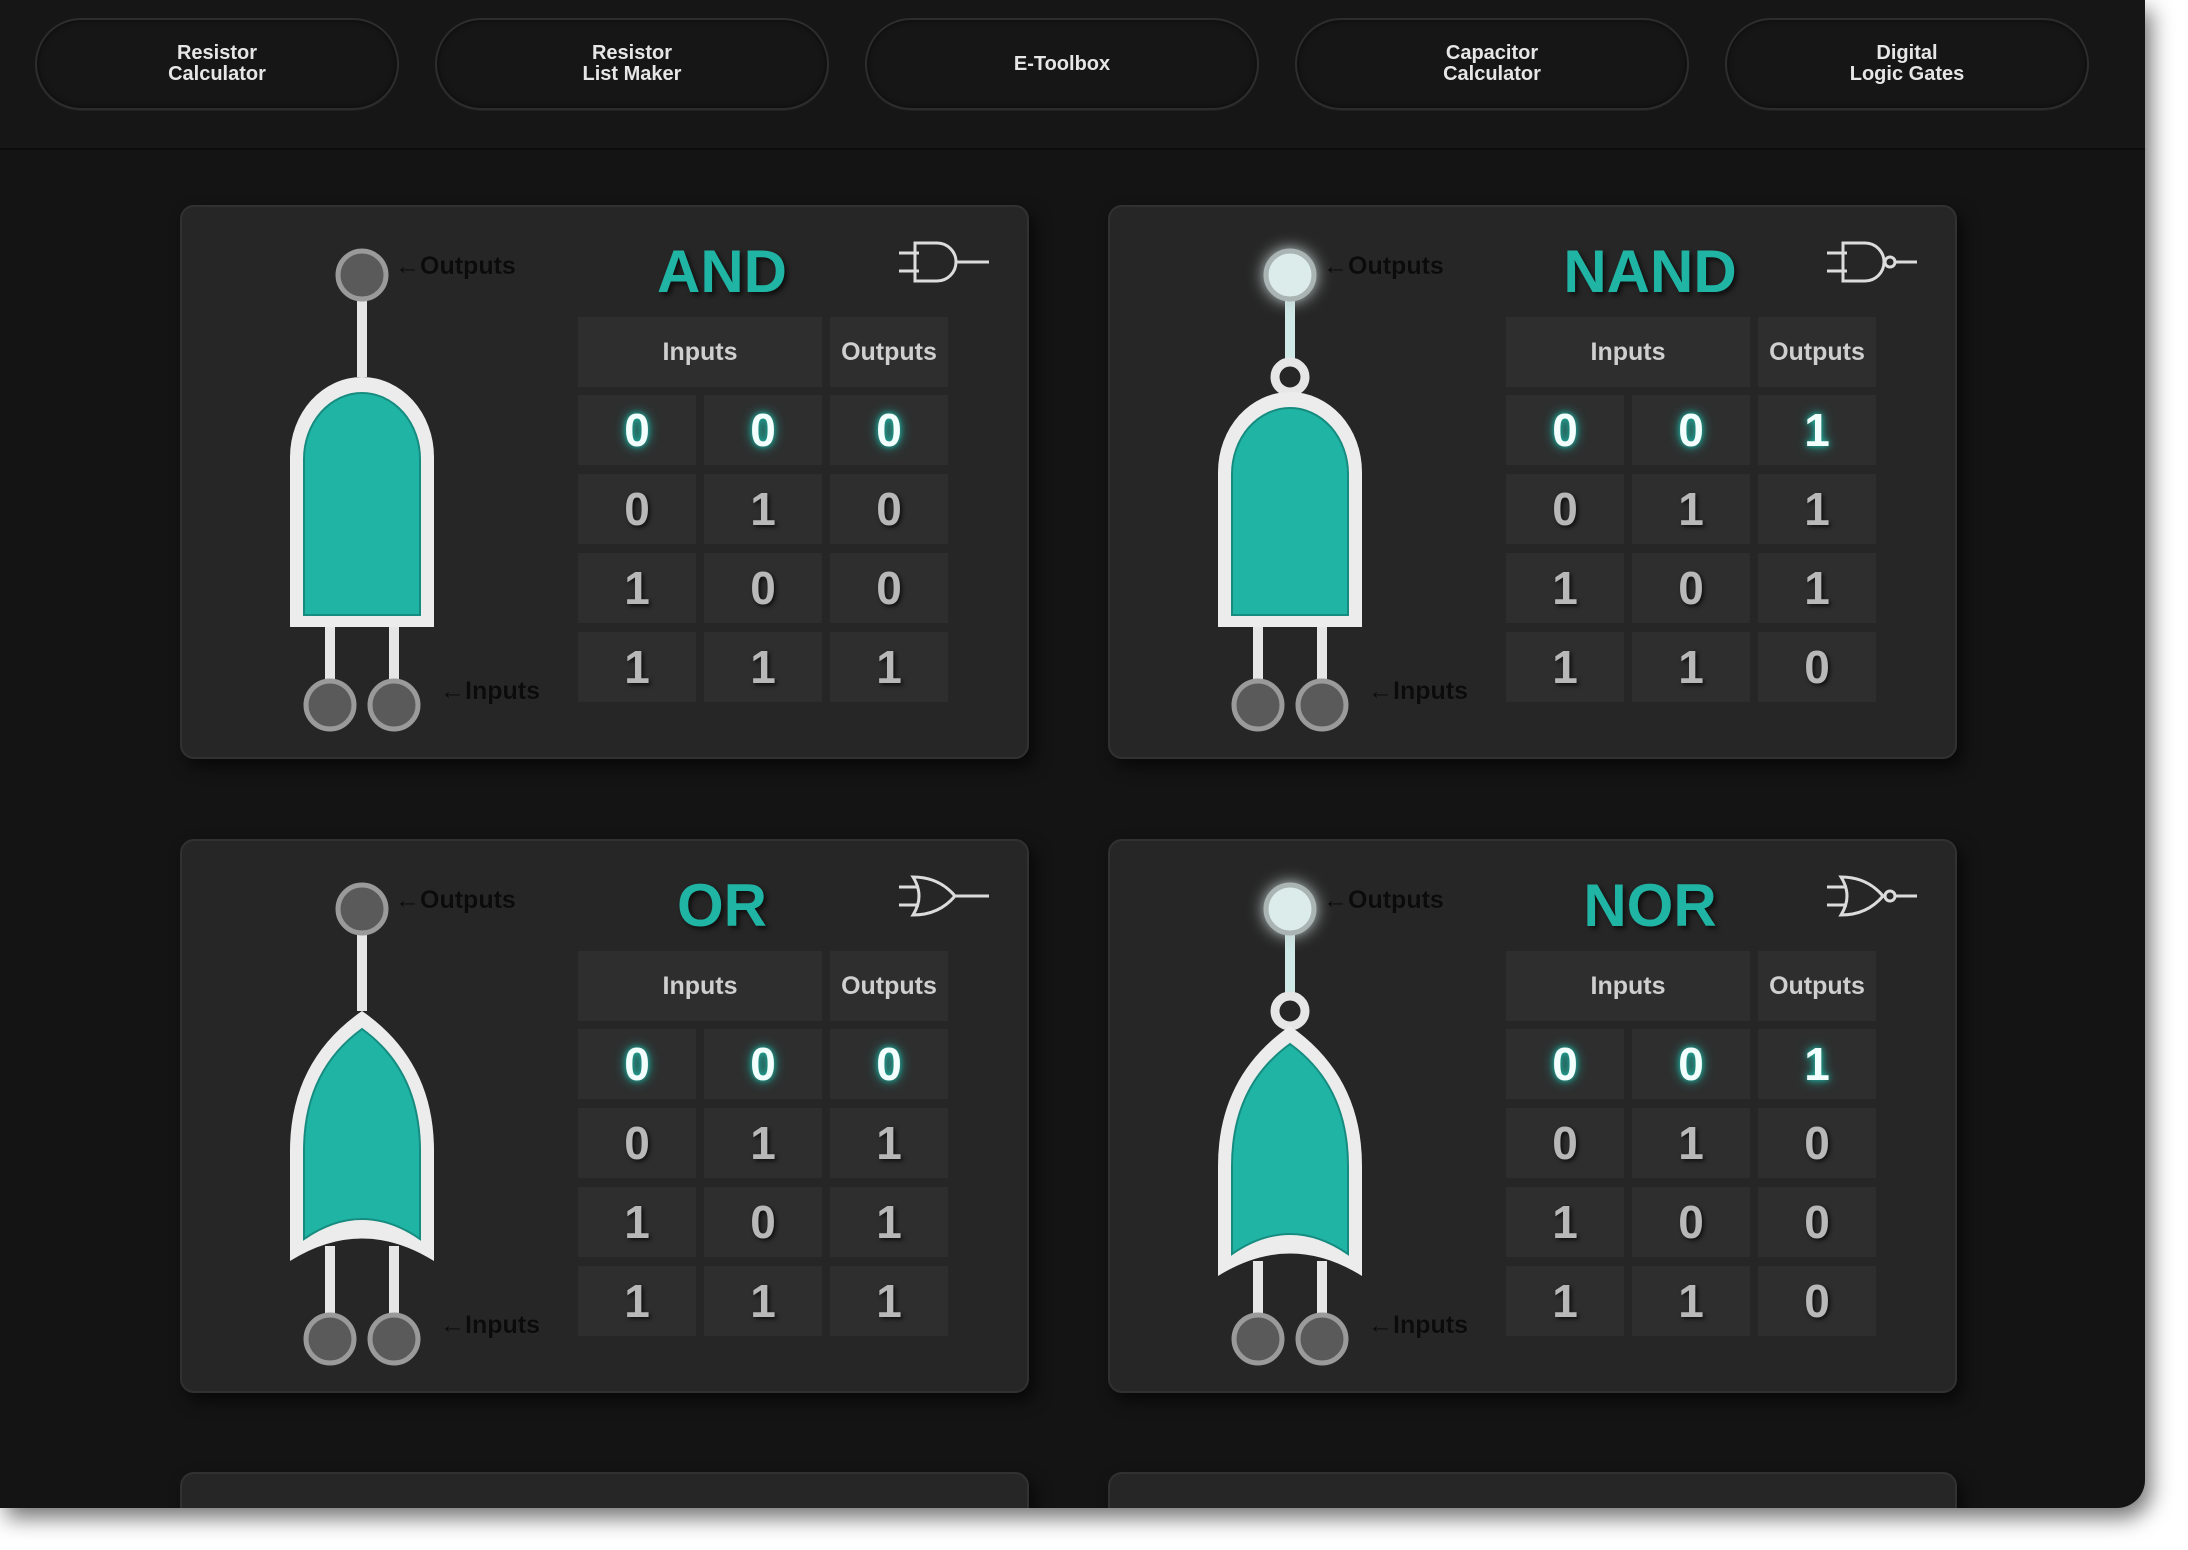  I want to click on truth-table: Inputs Outputs 0 0 1 0 1 1 1 0 1 1 1 0, so click(1692, 512).